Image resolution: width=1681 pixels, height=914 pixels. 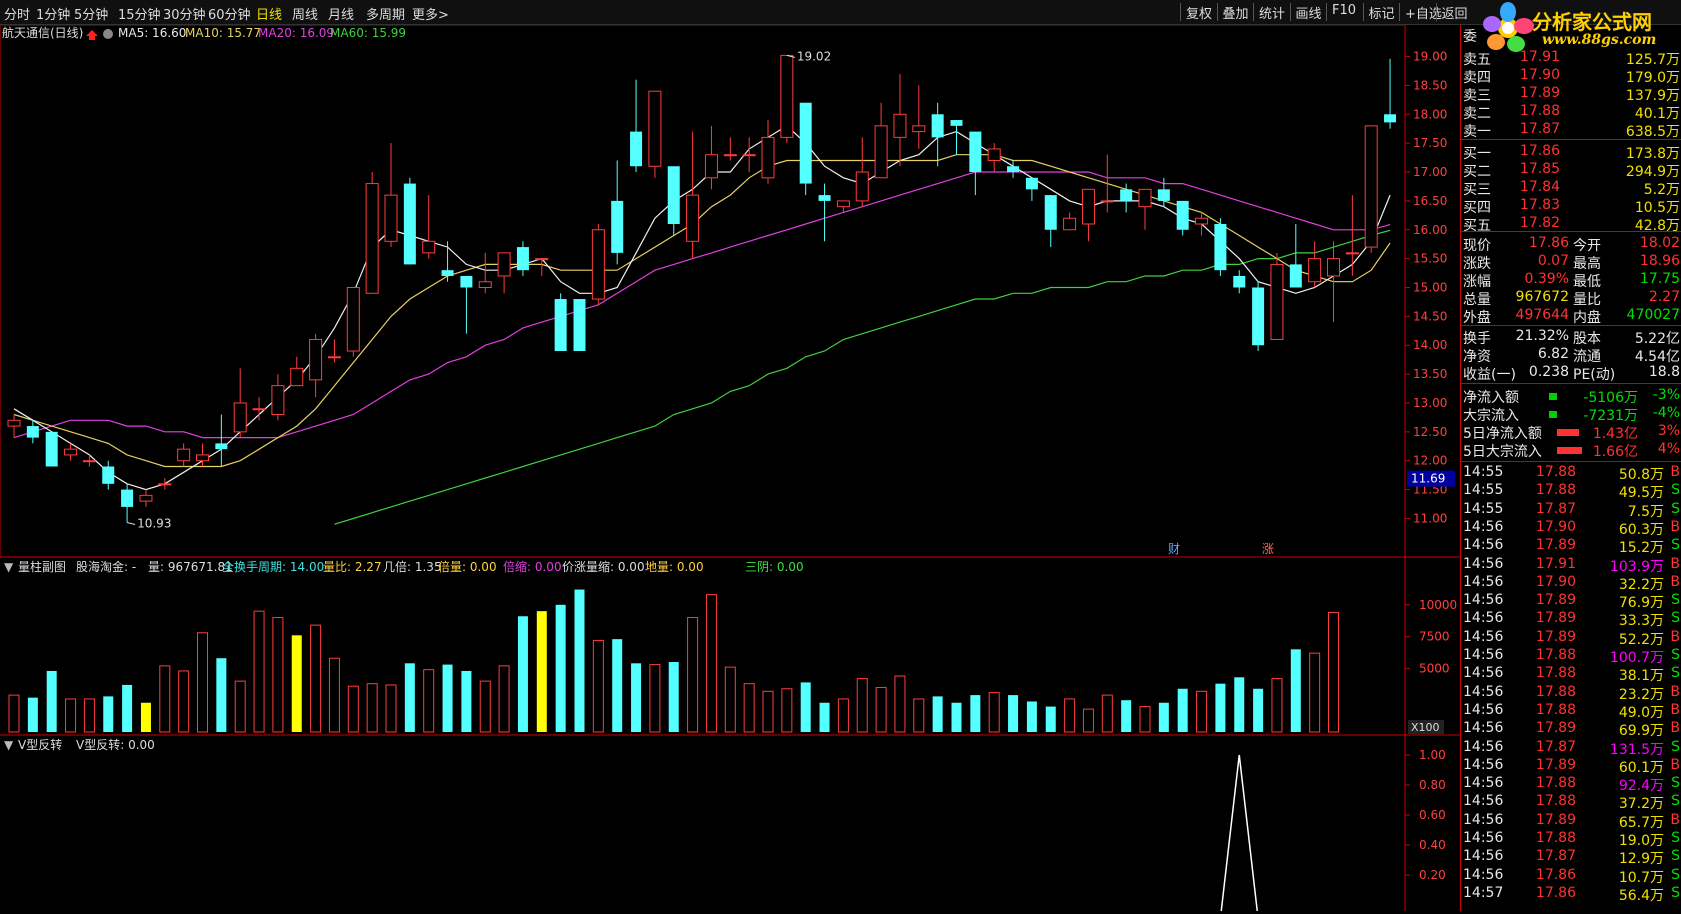 I want to click on marker-zhang: 涨, so click(x=1268, y=548).